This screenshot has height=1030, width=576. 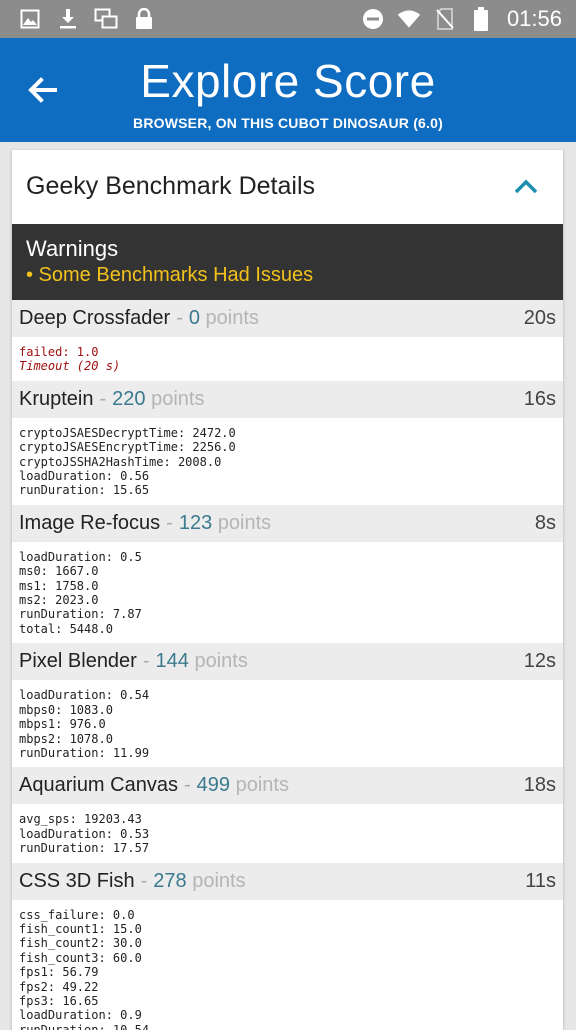 I want to click on benchmark-duration: 8s, so click(x=545, y=522).